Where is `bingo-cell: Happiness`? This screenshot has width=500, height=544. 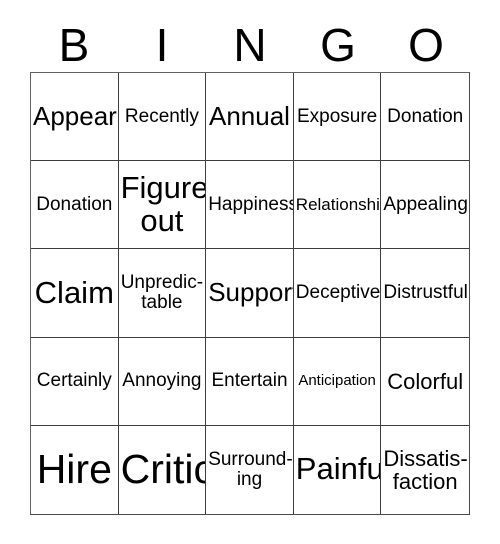 bingo-cell: Happiness is located at coordinates (250, 205).